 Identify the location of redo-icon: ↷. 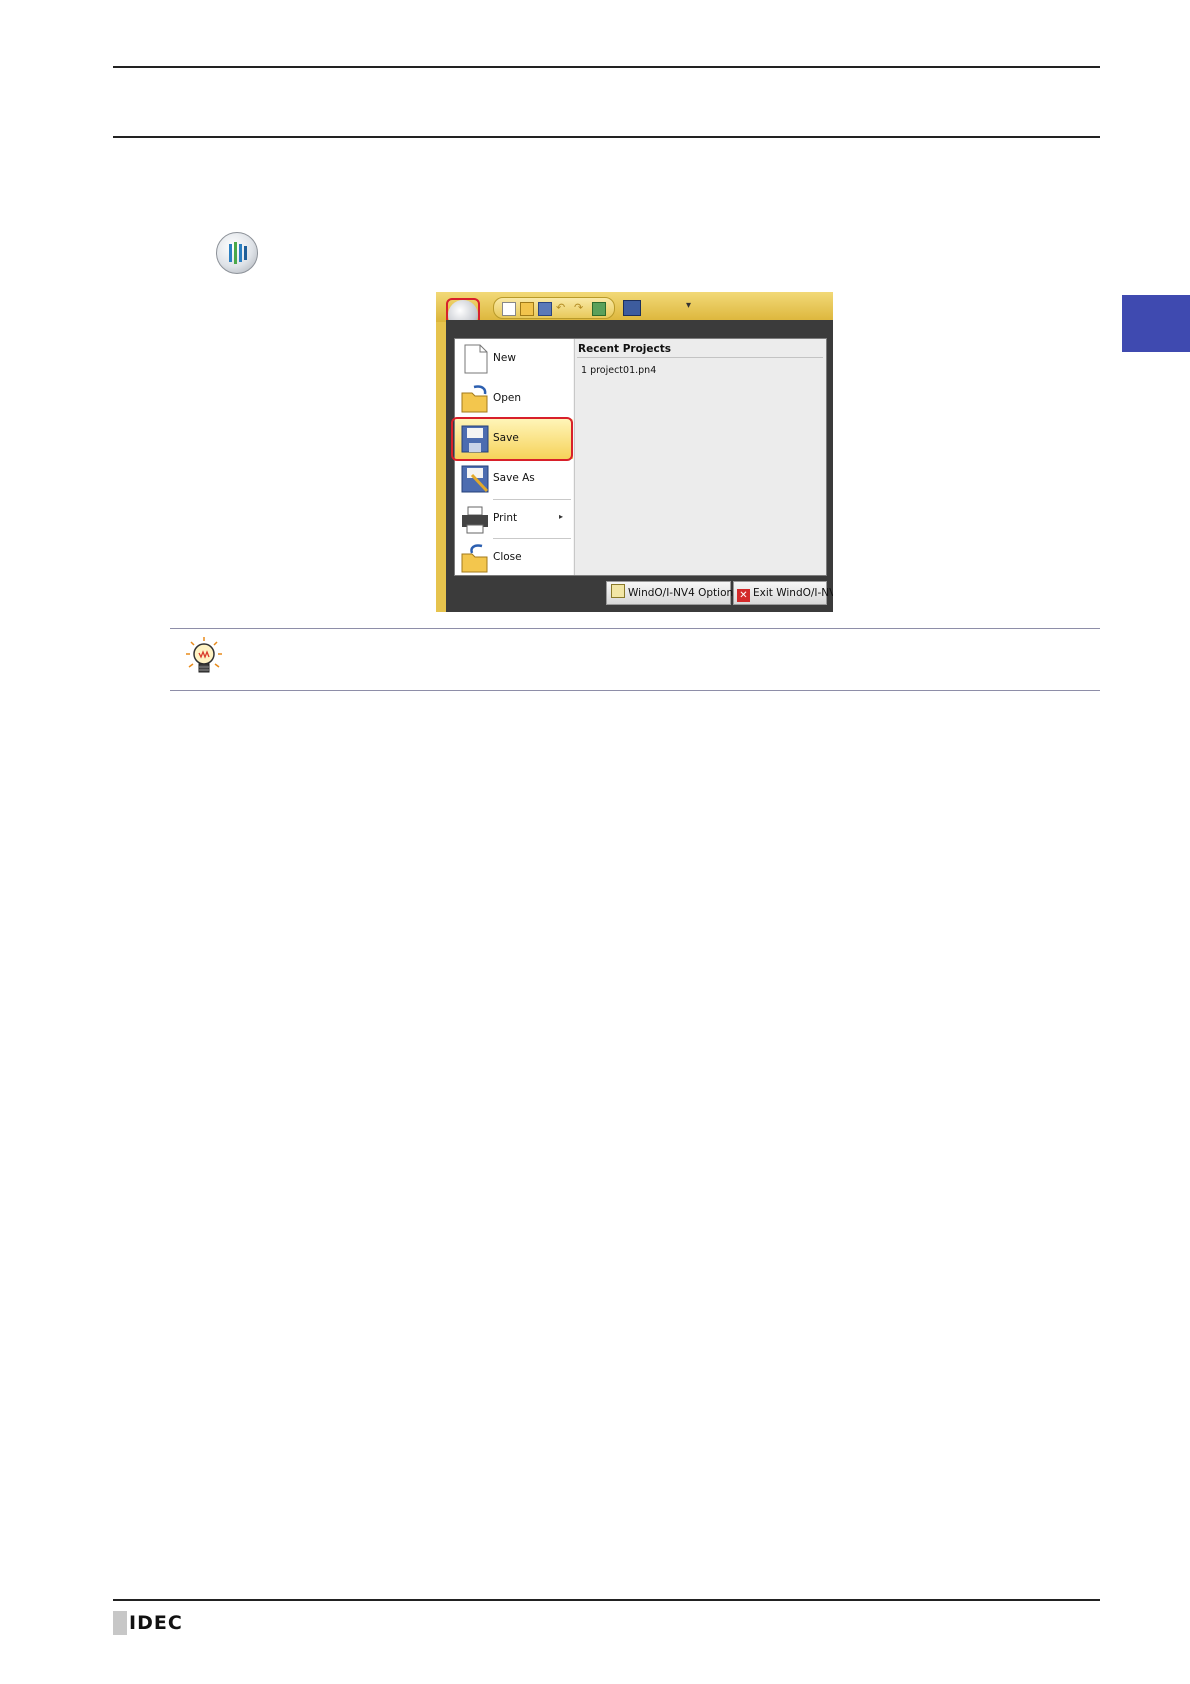
(580, 308).